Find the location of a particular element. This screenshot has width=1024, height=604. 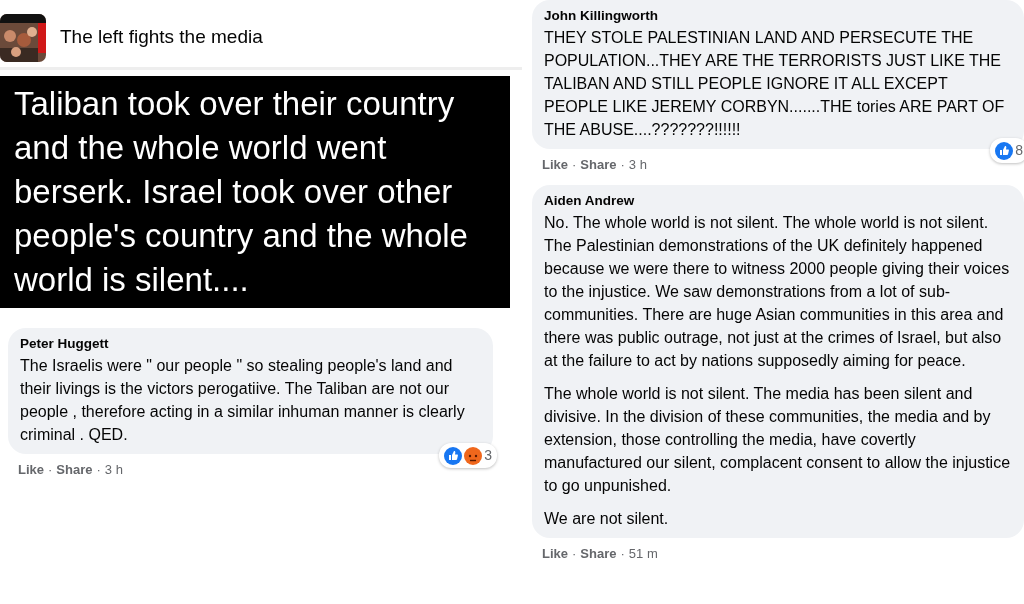

group-name: The left fights the media is located at coordinates (161, 37).